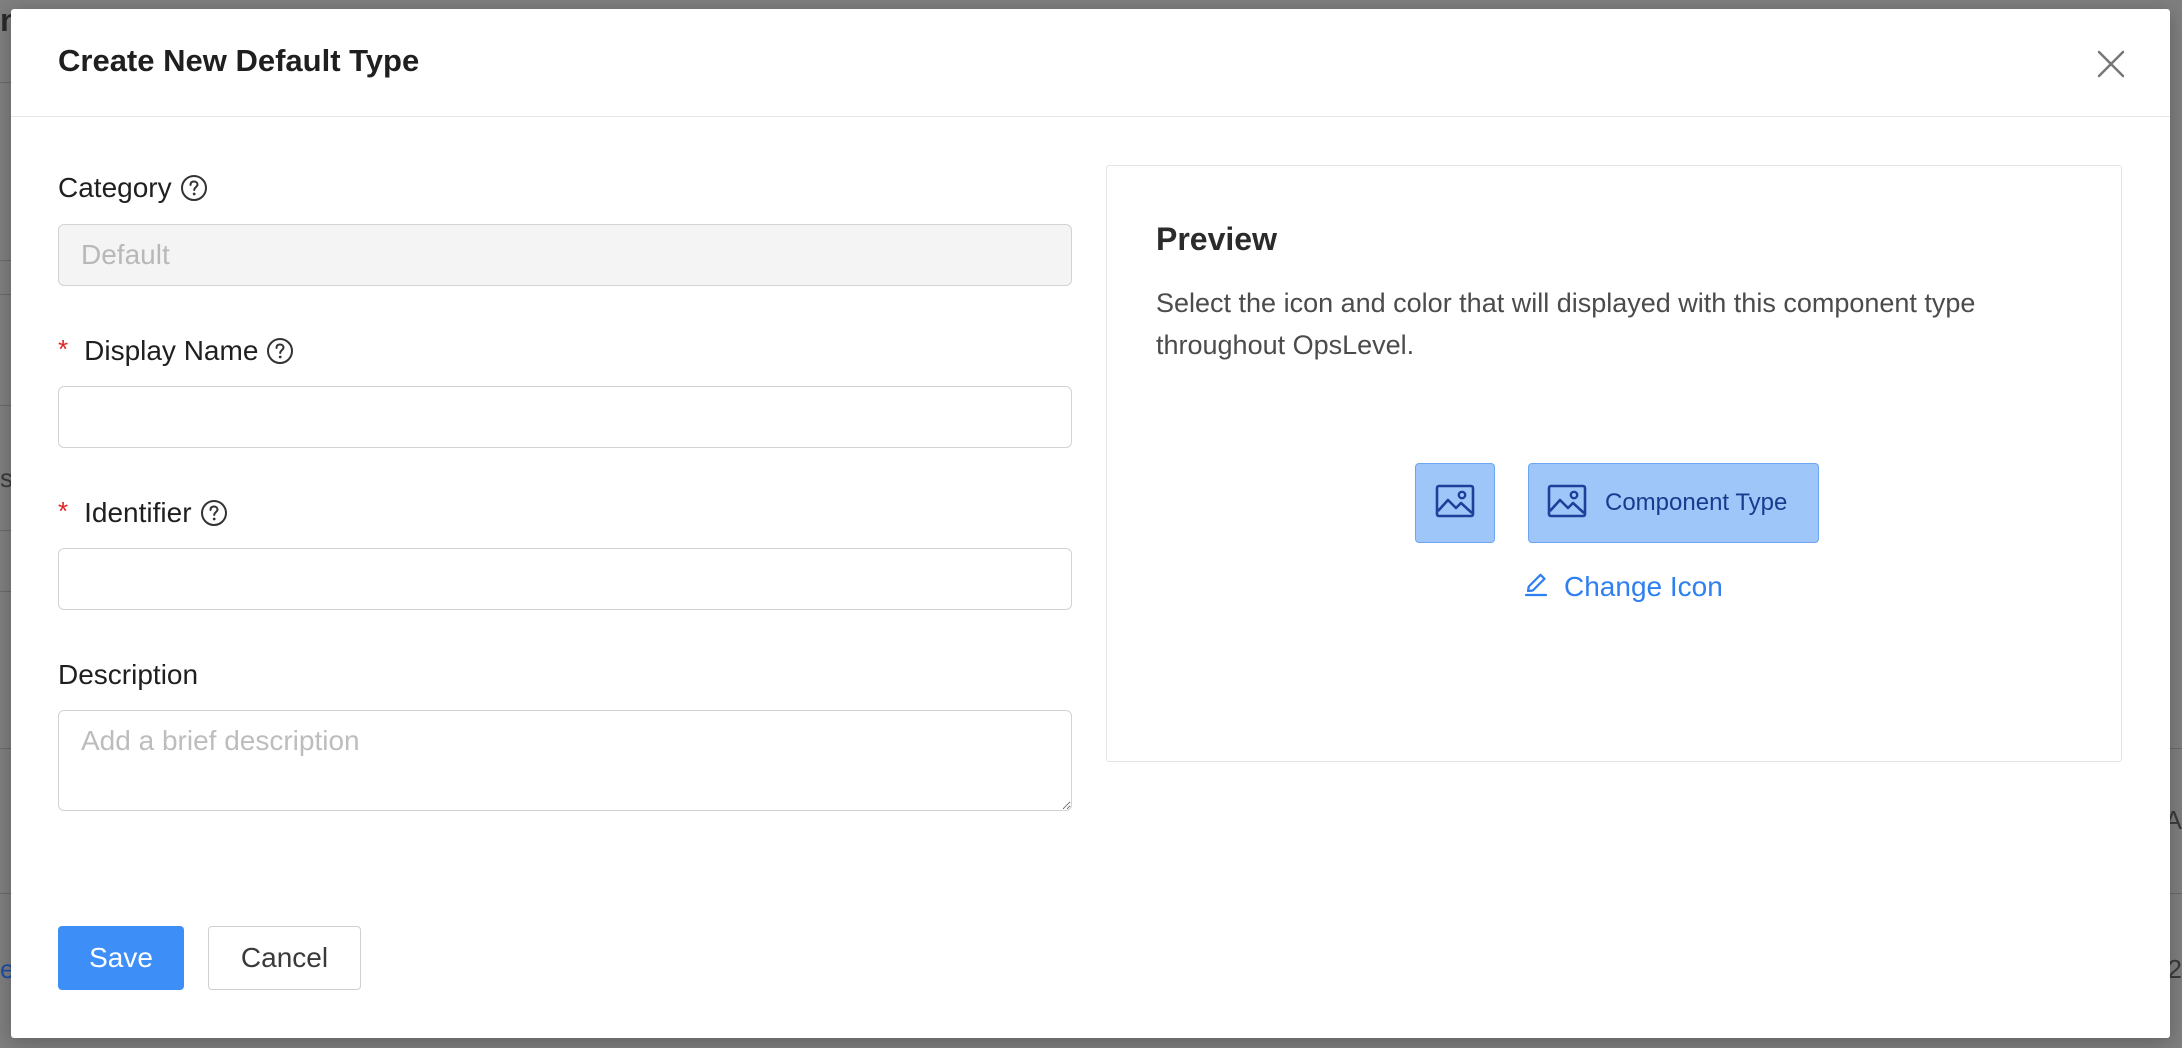 This screenshot has width=2182, height=1048. What do you see at coordinates (2111, 64) in the screenshot?
I see `close-icon` at bounding box center [2111, 64].